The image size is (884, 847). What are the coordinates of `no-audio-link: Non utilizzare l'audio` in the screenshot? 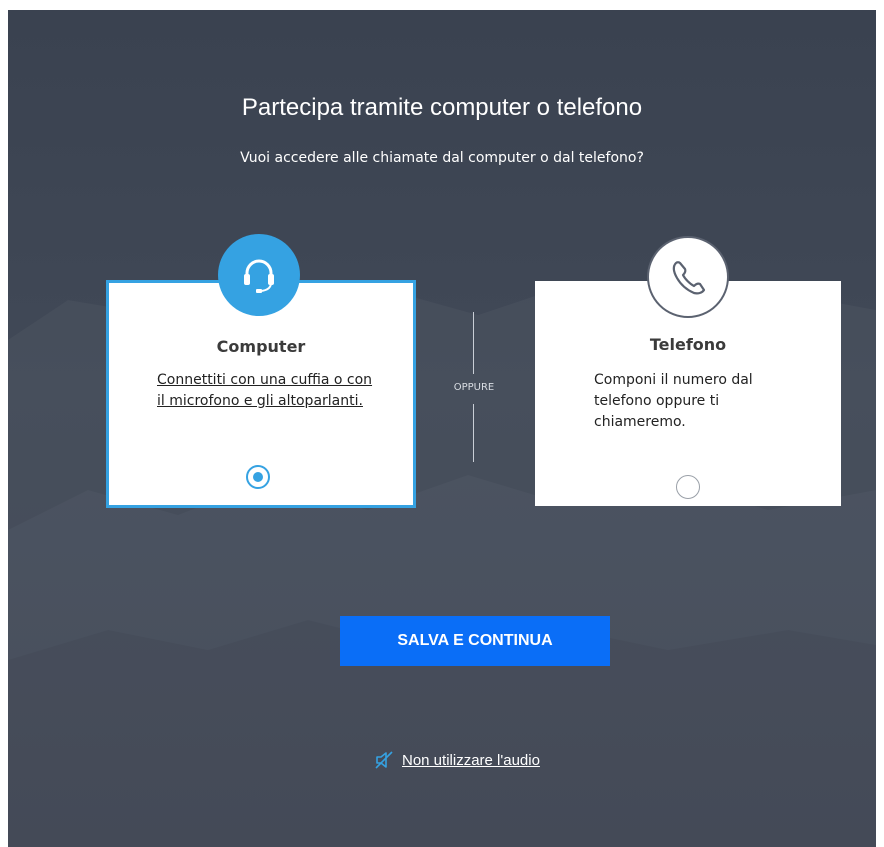 It's located at (457, 760).